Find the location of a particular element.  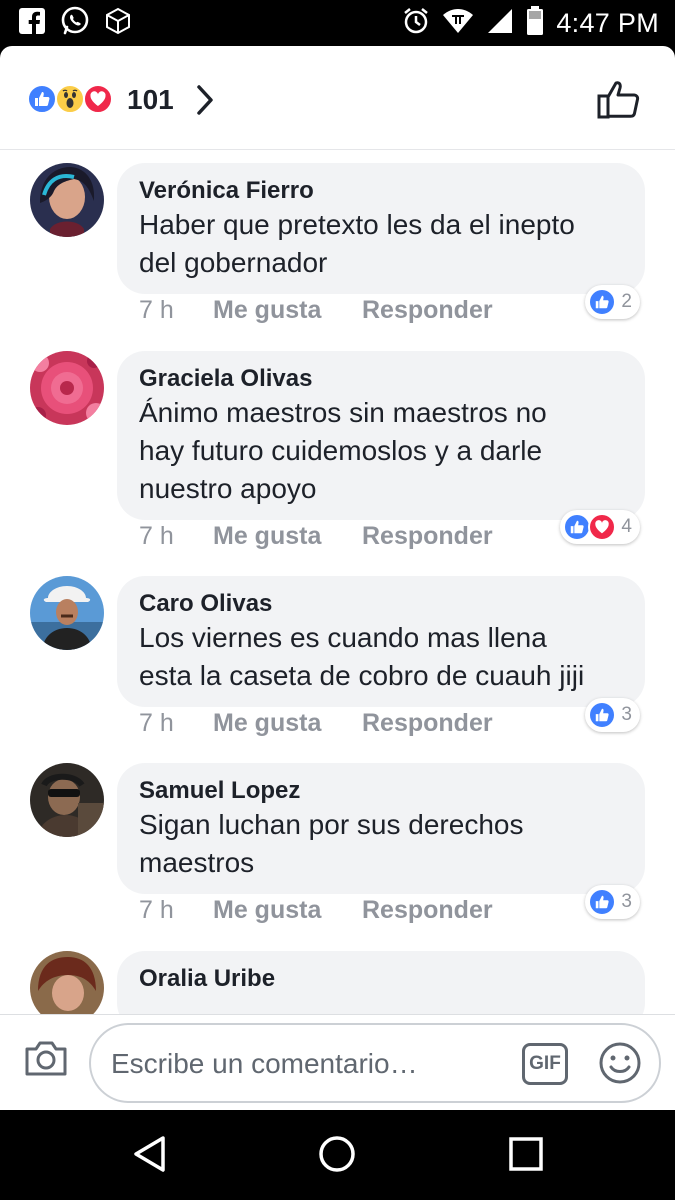

wow-reaction-icon is located at coordinates (70, 99).